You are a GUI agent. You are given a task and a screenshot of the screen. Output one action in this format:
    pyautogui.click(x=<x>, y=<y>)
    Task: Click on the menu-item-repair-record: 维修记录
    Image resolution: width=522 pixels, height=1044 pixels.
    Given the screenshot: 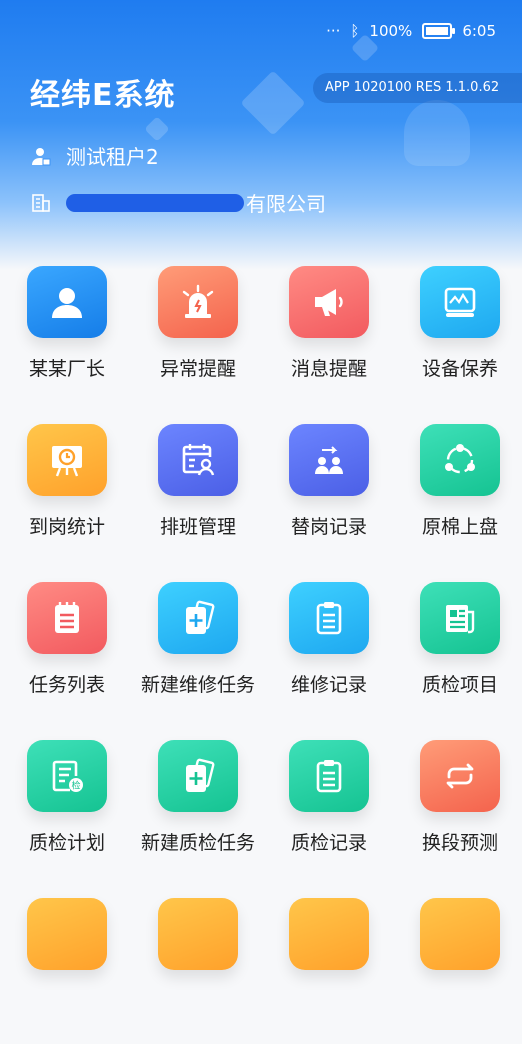 What is the action you would take?
    pyautogui.click(x=327, y=653)
    